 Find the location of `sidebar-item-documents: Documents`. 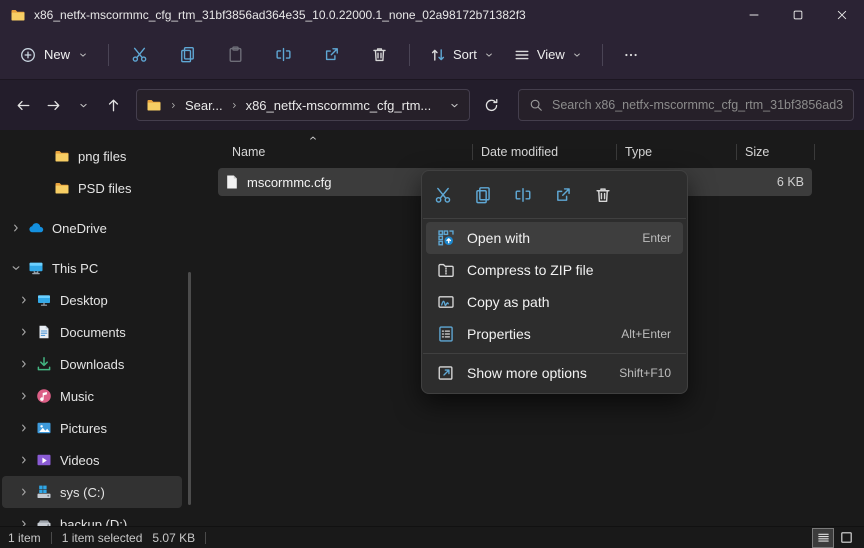

sidebar-item-documents: Documents is located at coordinates (92, 332).